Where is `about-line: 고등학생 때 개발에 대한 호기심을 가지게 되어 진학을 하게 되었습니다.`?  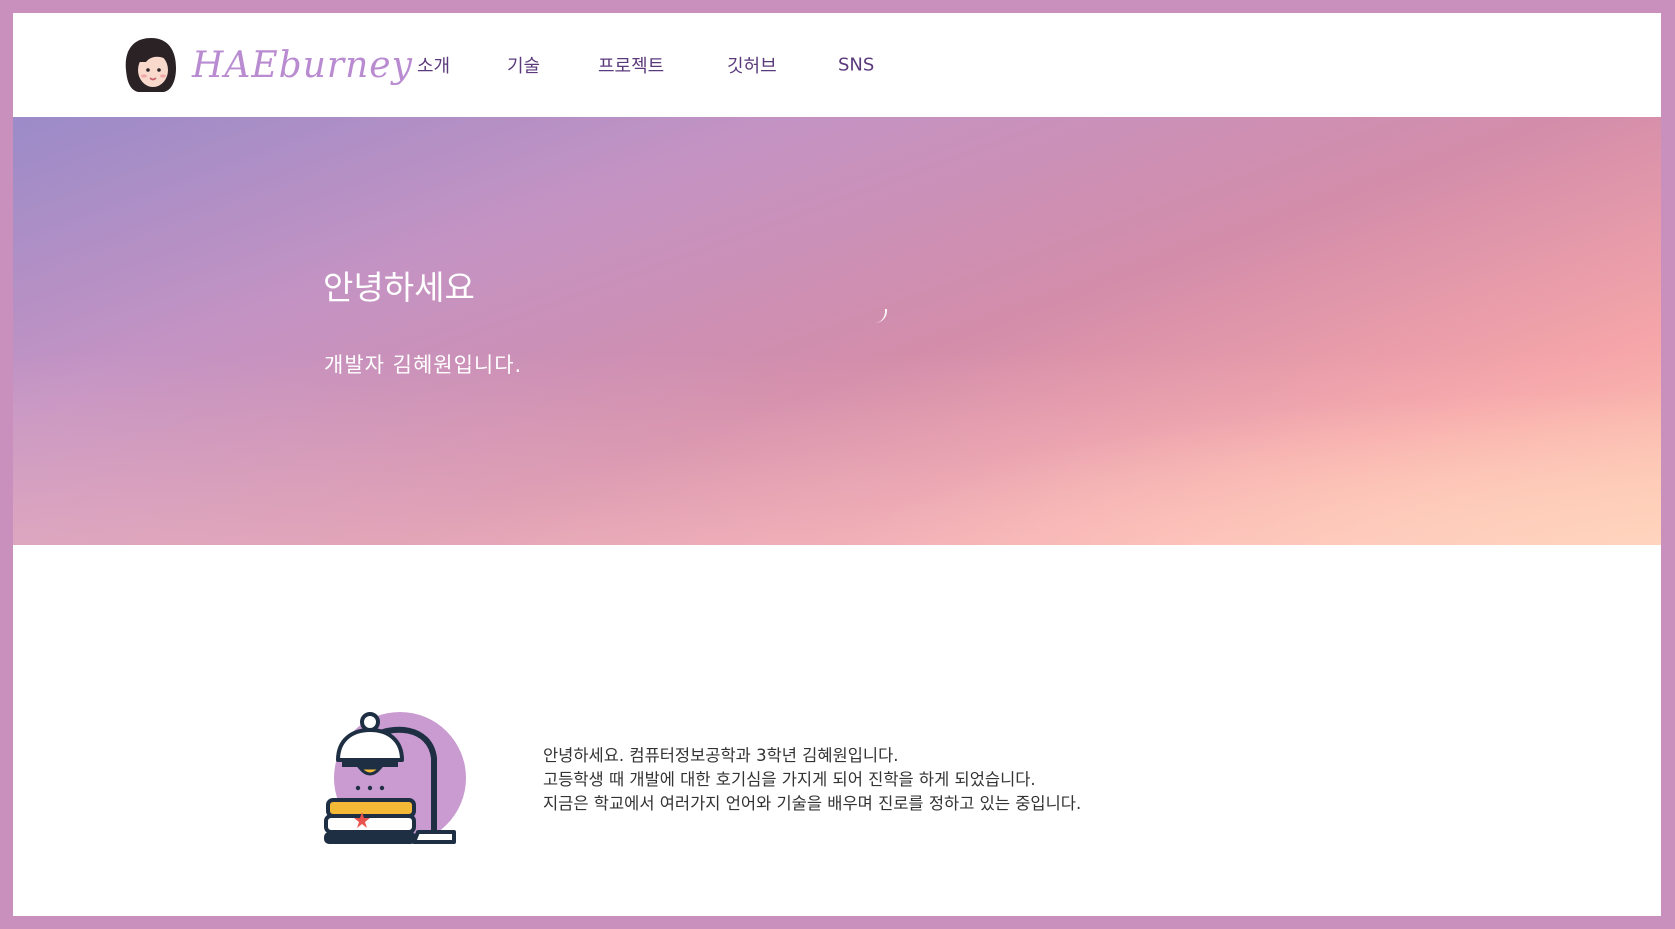 about-line: 고등학생 때 개발에 대한 호기심을 가지게 되어 진학을 하게 되었습니다. is located at coordinates (789, 779).